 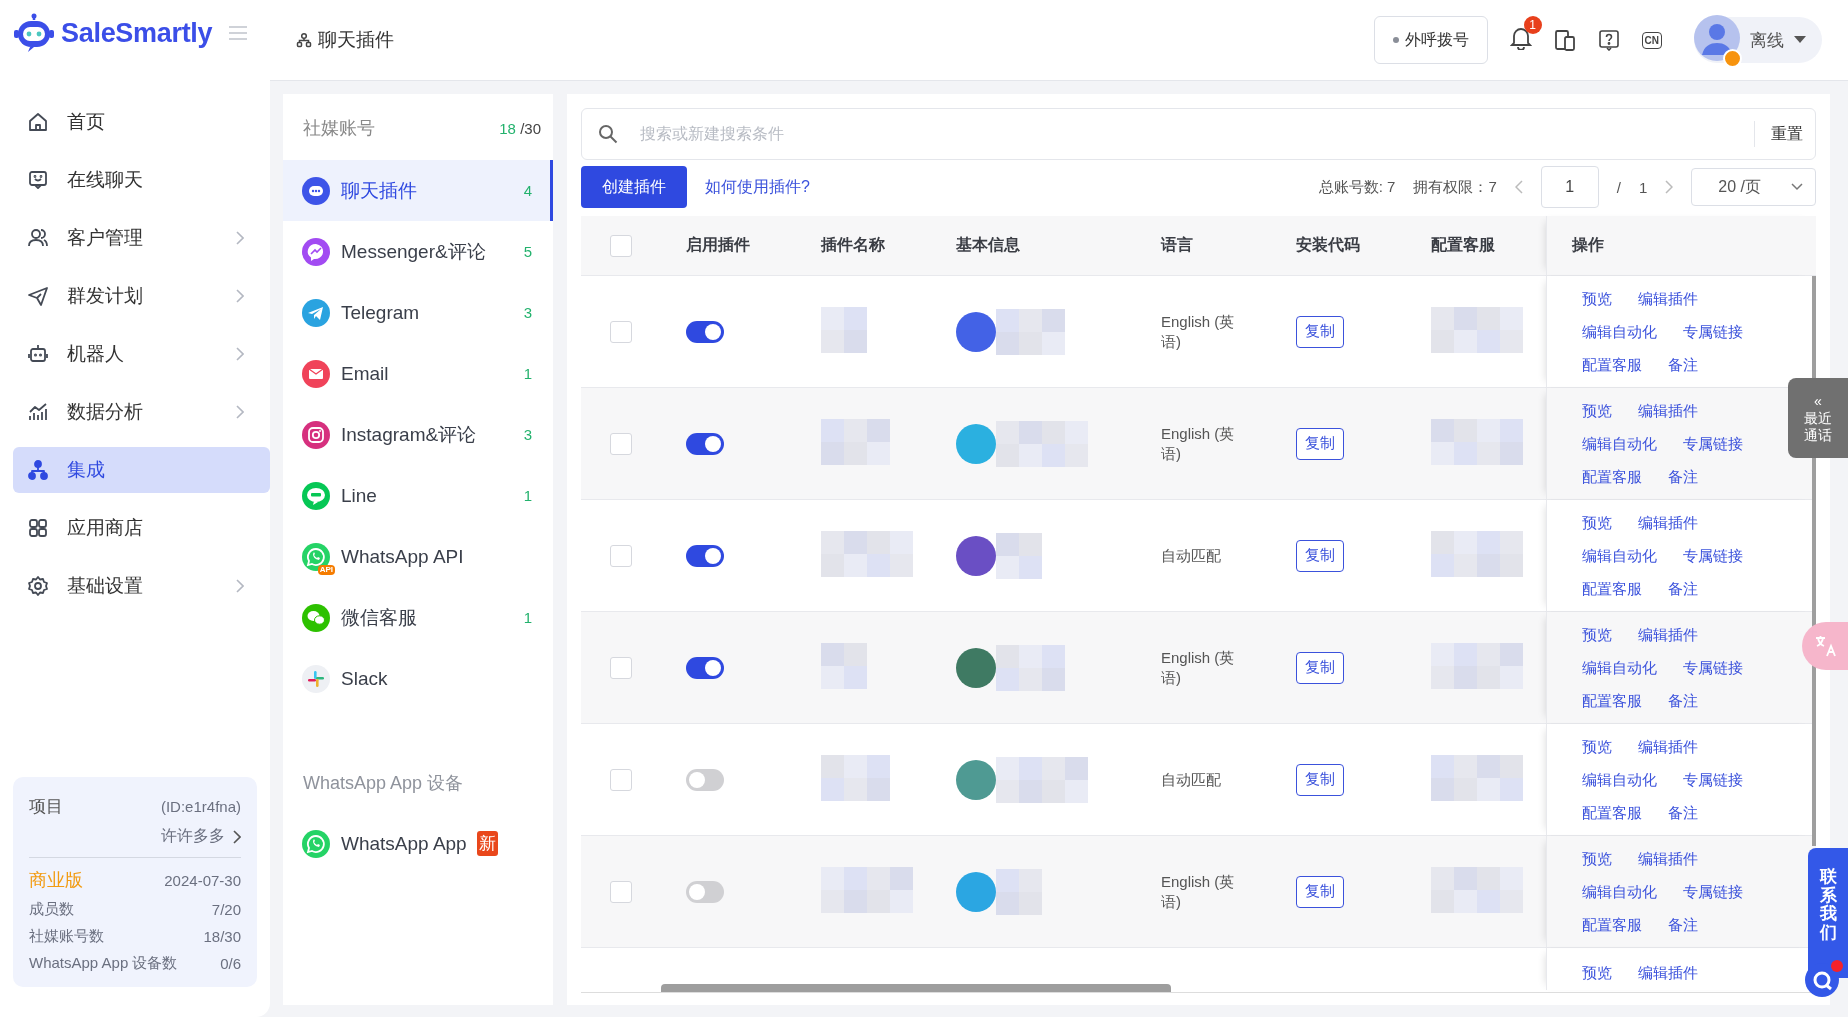 I want to click on account-item: WhatsApp App 新, so click(x=418, y=843).